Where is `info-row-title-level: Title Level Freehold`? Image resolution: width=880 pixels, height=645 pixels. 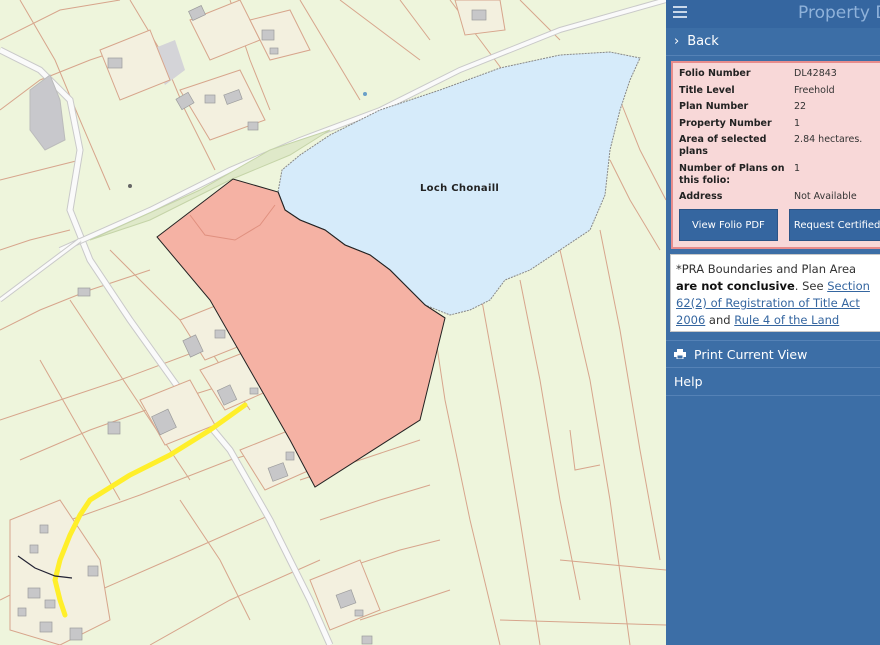 info-row-title-level: Title Level Freehold is located at coordinates (779, 91).